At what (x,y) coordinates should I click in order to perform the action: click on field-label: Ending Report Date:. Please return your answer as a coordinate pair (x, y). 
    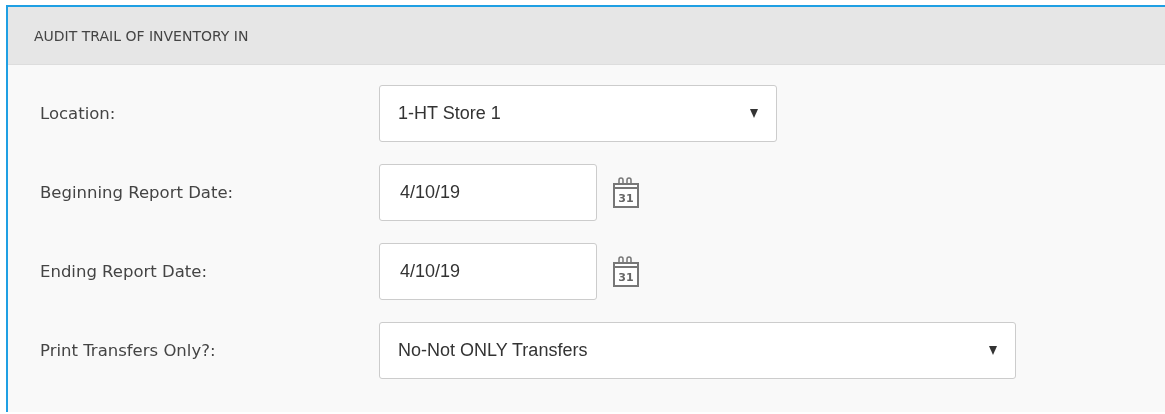
    Looking at the image, I should click on (124, 271).